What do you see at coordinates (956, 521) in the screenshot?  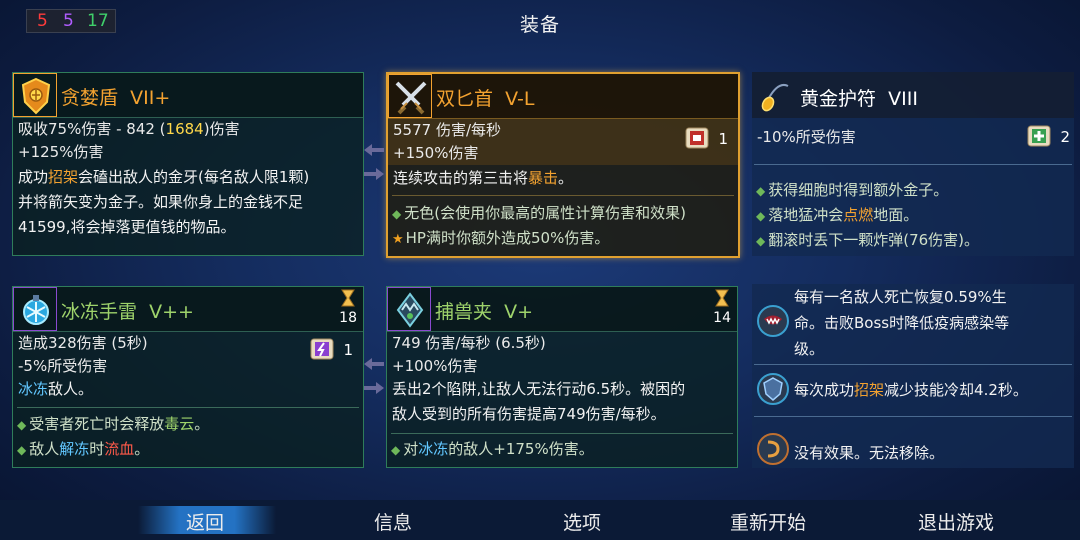 I see `quit-button: 退出游戏` at bounding box center [956, 521].